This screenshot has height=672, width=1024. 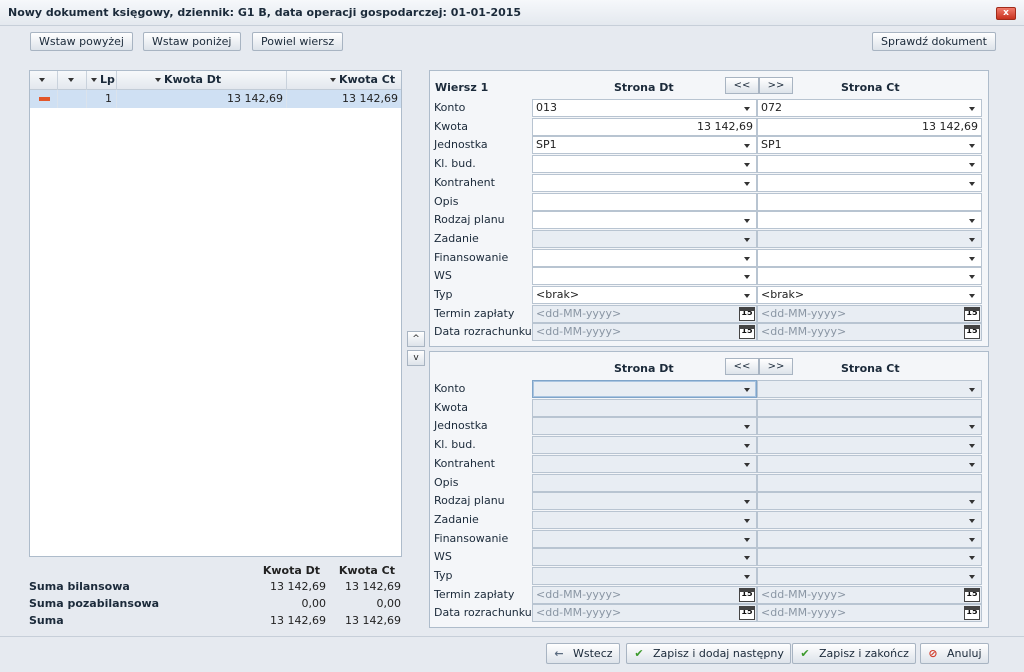 I want to click on save-finish-button: ✔ Zapisz i zakończ, so click(x=854, y=653).